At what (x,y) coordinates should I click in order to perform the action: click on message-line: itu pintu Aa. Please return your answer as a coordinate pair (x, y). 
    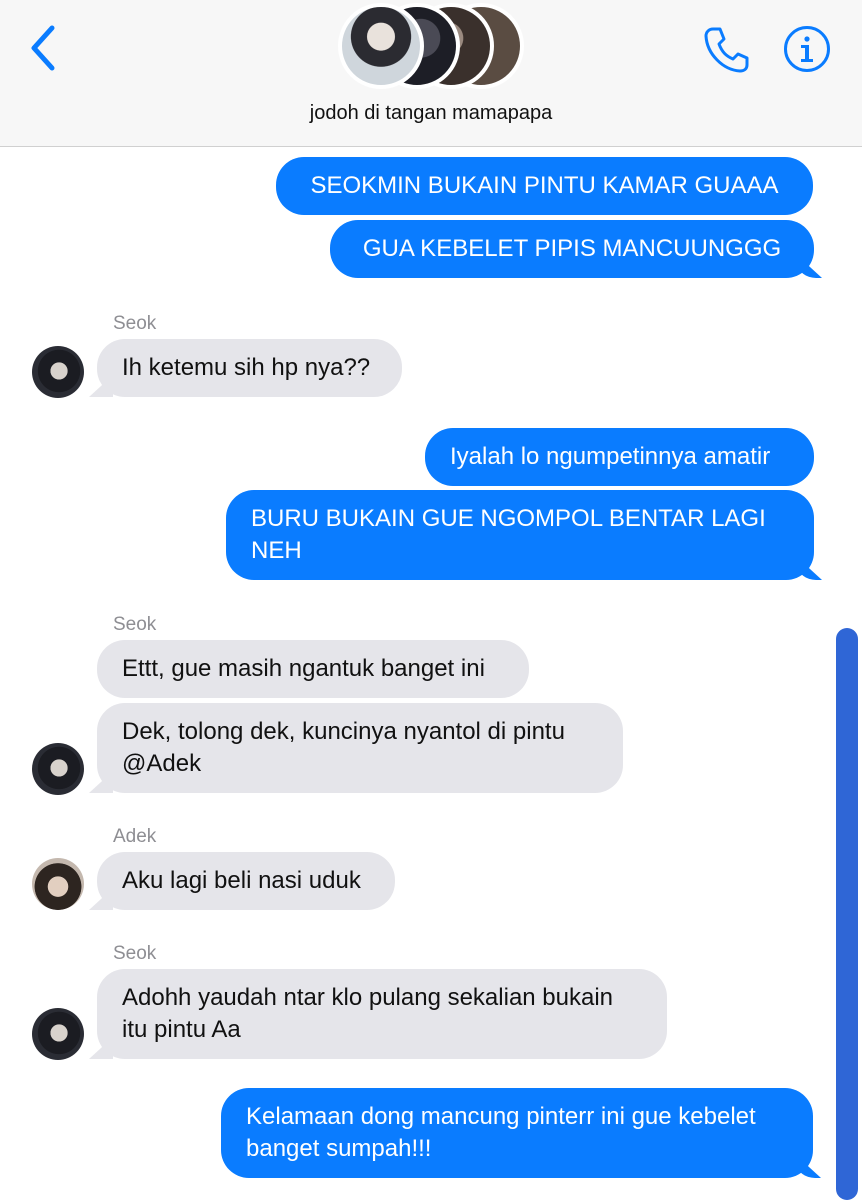
    Looking at the image, I should click on (181, 1029).